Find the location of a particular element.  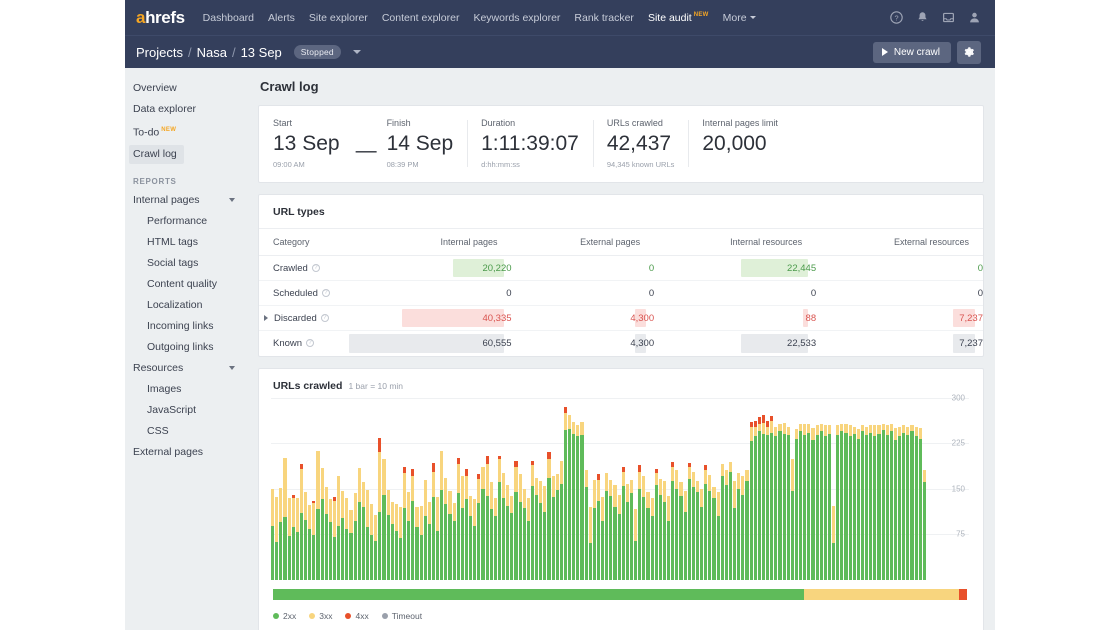

nav-item-alerts: Alerts is located at coordinates (281, 18).